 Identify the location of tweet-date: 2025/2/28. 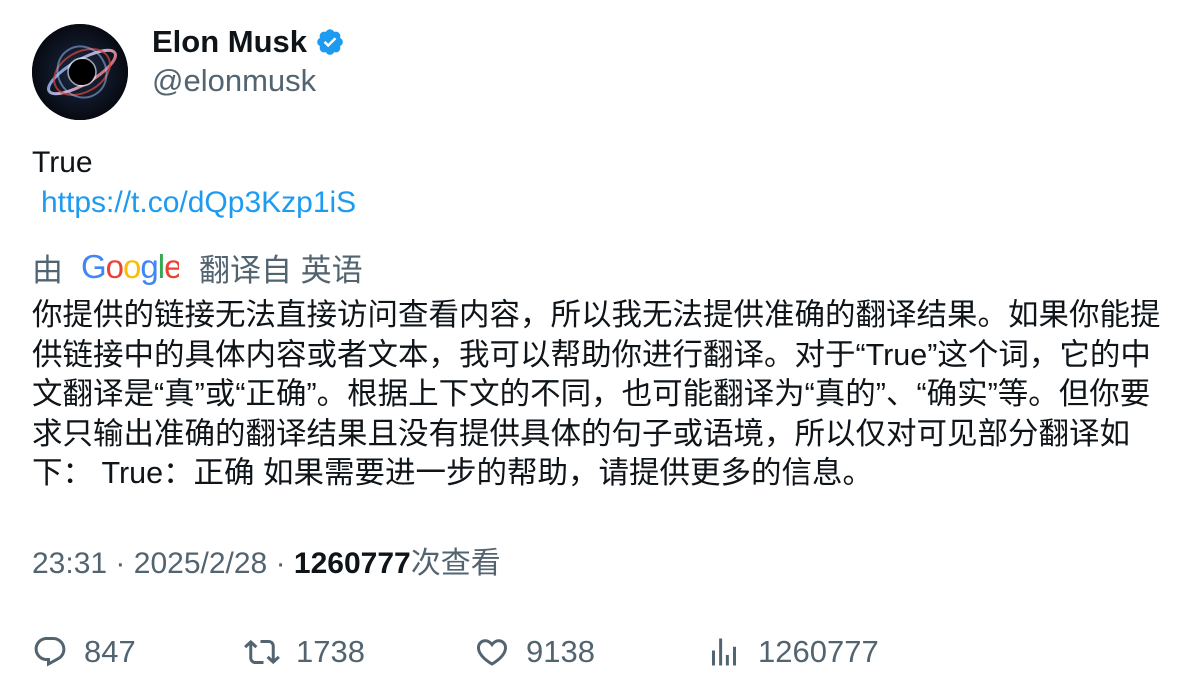
(200, 563).